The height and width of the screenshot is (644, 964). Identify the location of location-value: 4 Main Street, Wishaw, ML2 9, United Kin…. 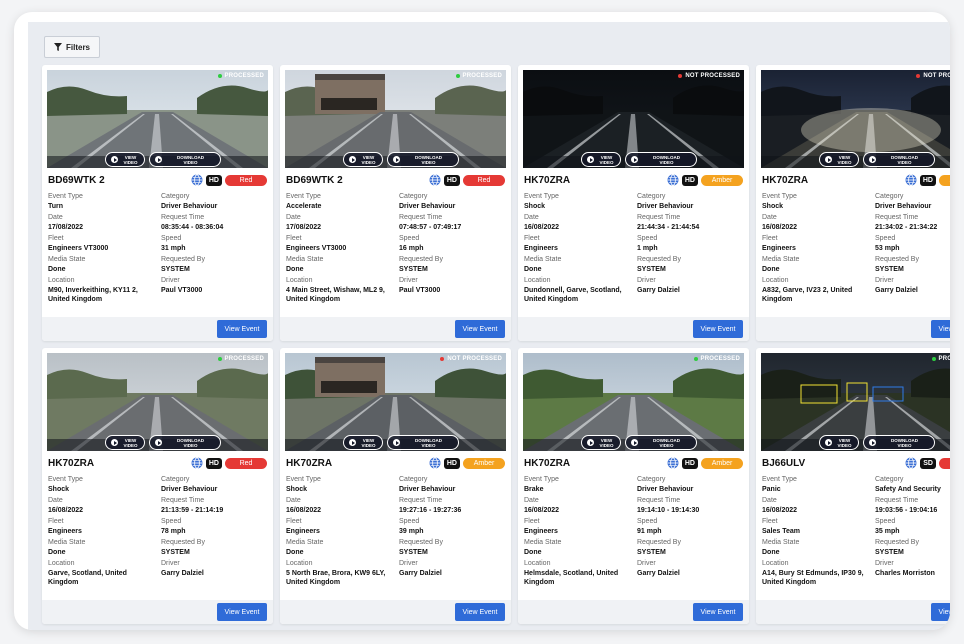
(335, 295).